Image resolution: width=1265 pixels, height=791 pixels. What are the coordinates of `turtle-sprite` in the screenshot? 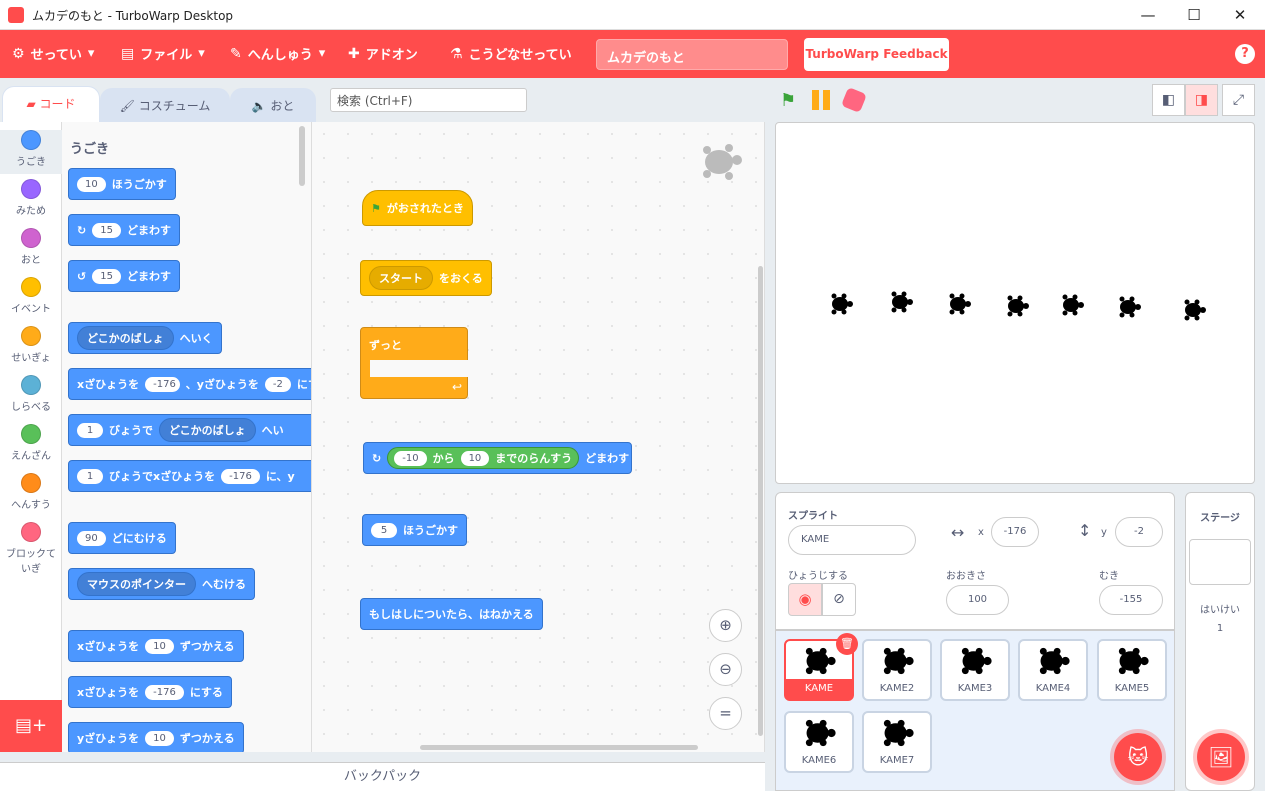 It's located at (960, 304).